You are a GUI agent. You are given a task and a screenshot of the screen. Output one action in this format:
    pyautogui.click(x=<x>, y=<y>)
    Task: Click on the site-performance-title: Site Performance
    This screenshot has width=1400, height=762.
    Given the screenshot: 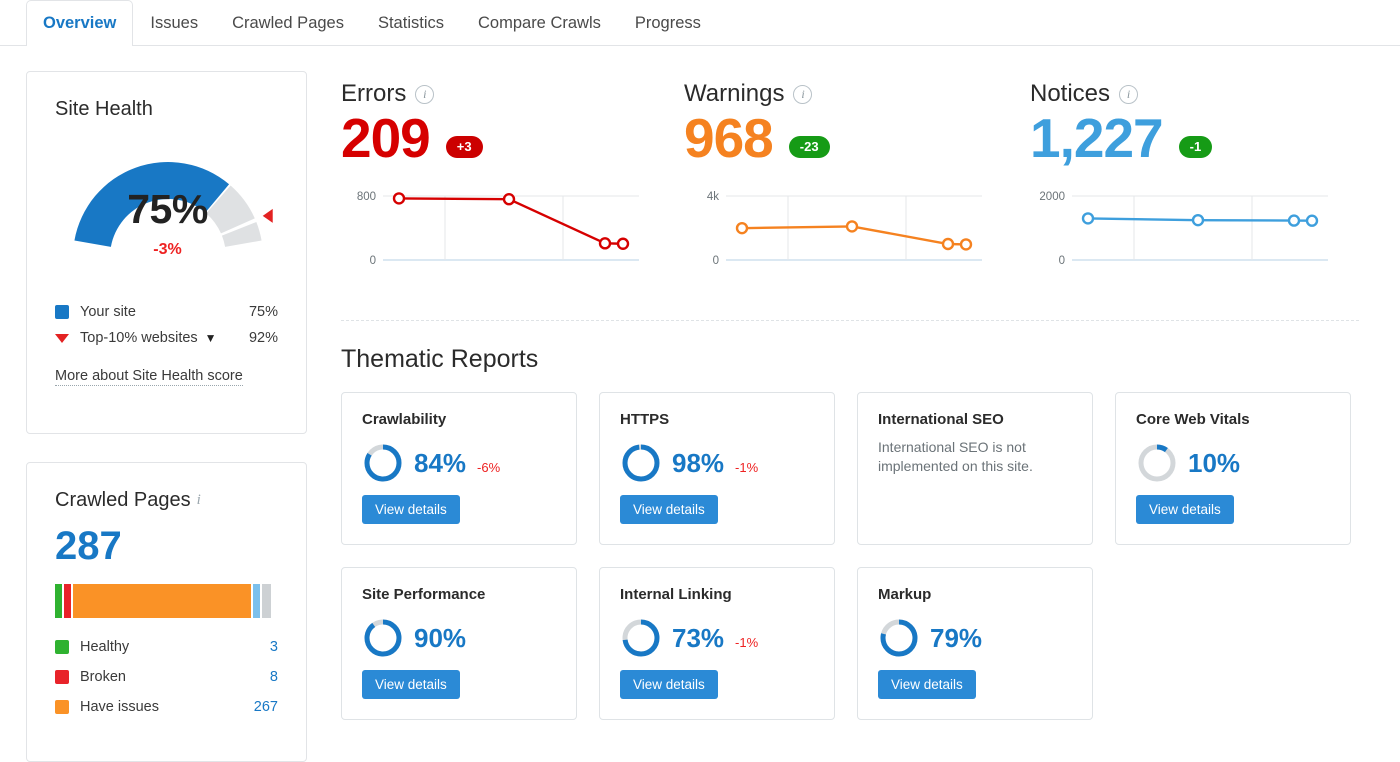 What is the action you would take?
    pyautogui.click(x=424, y=594)
    